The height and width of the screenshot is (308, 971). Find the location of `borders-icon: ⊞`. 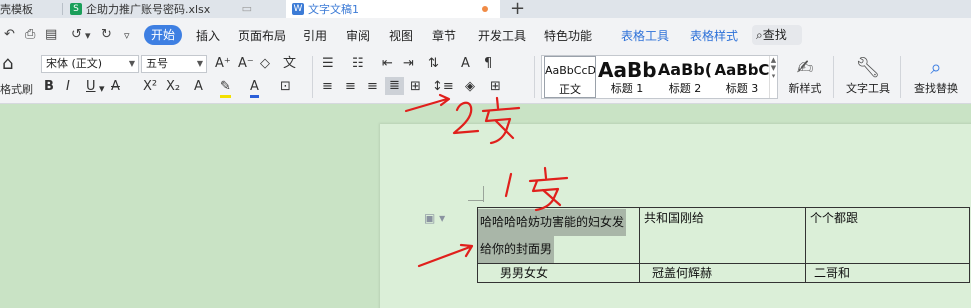

borders-icon: ⊞ is located at coordinates (495, 87).